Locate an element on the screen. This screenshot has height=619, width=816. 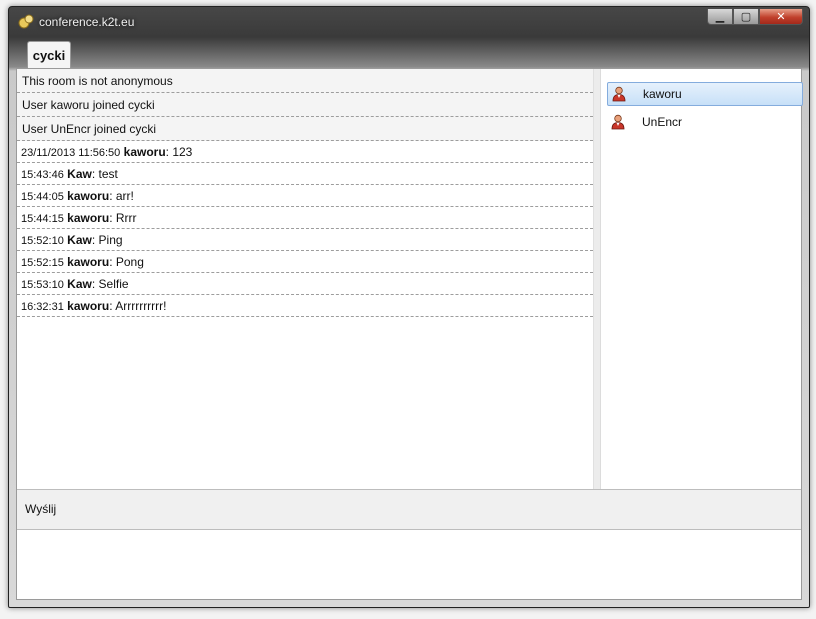
status-message: This room is not anonymous is located at coordinates (305, 81).